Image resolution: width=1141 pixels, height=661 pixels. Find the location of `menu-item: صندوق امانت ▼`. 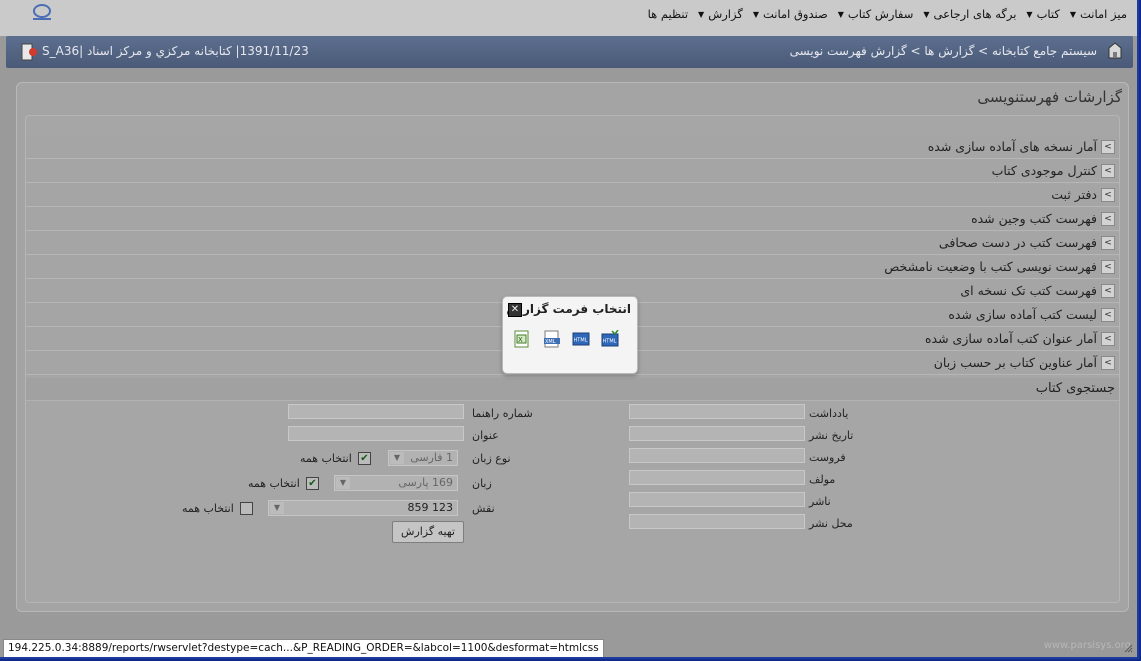

menu-item: صندوق امانت ▼ is located at coordinates (790, 14).